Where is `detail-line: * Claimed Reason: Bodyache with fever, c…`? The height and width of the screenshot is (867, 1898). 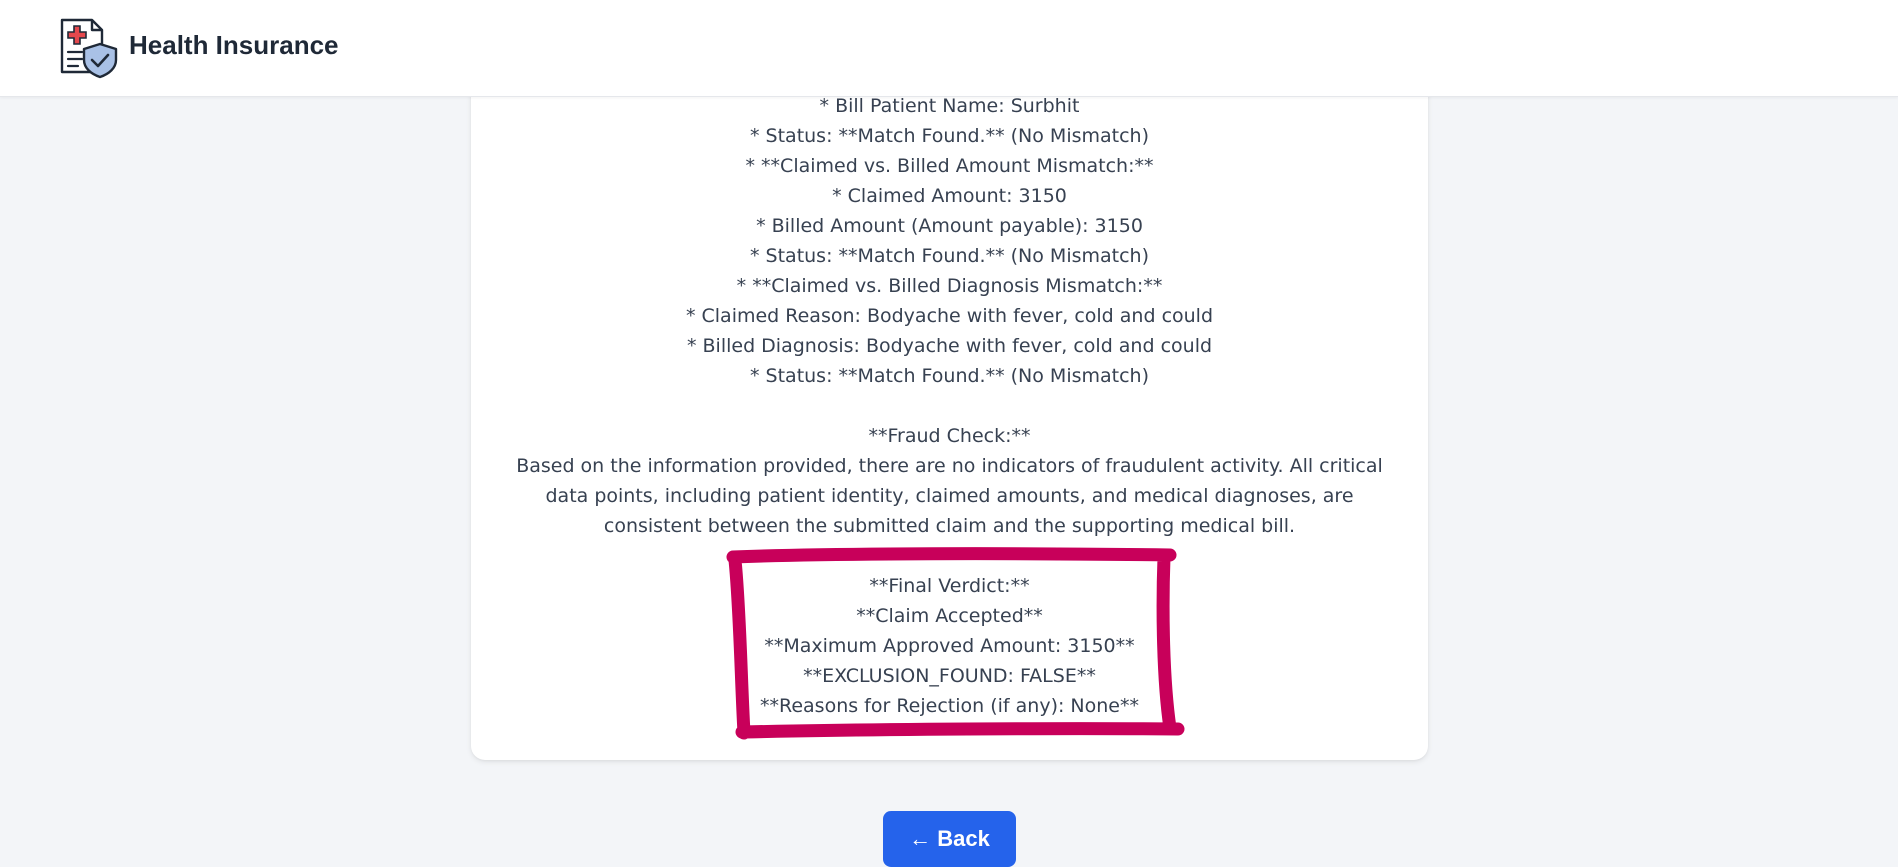 detail-line: * Claimed Reason: Bodyache with fever, c… is located at coordinates (949, 316).